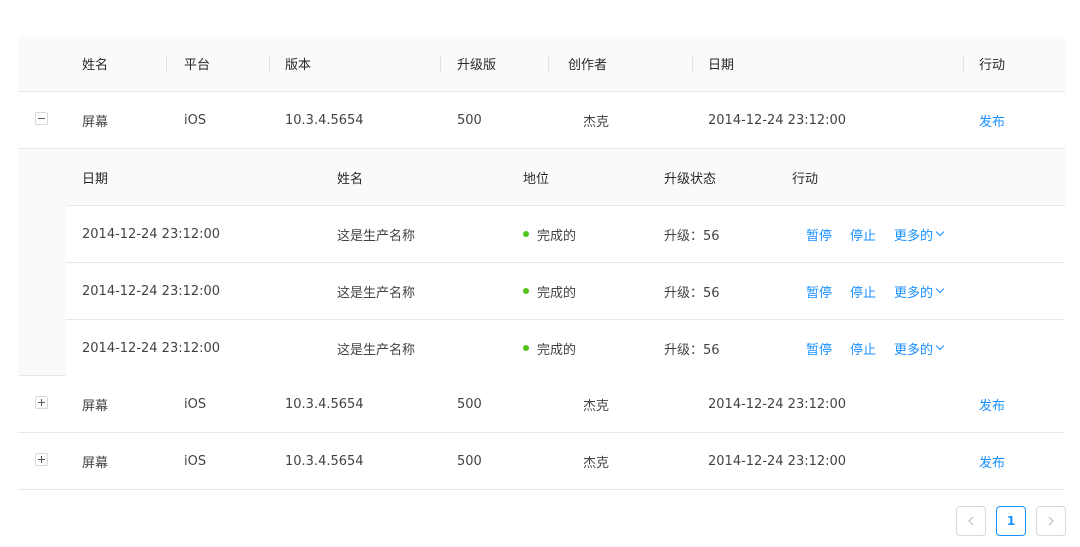 The image size is (1080, 547). Describe the element at coordinates (477, 65) in the screenshot. I see `header-upgrade: 升级版` at that location.